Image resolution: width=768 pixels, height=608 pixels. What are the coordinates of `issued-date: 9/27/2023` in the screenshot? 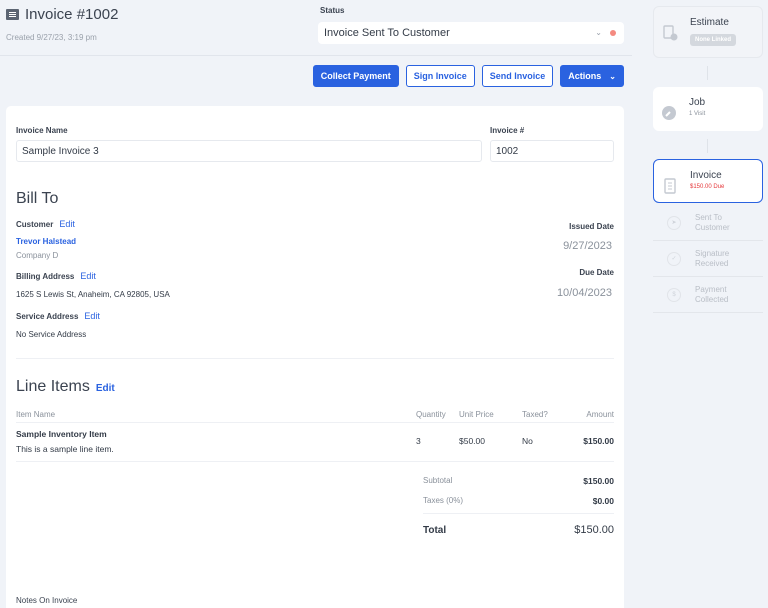 It's located at (587, 246).